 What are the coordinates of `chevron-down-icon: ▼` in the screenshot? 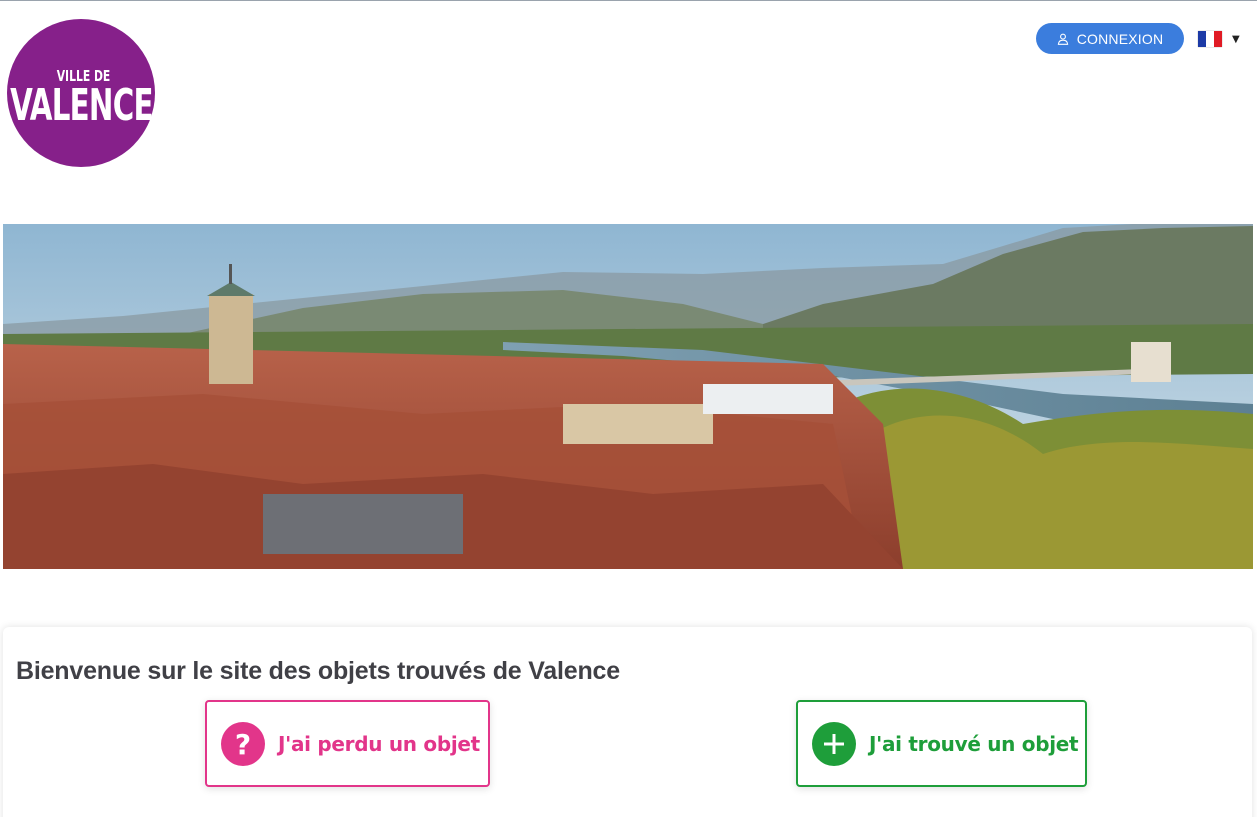 It's located at (1236, 39).